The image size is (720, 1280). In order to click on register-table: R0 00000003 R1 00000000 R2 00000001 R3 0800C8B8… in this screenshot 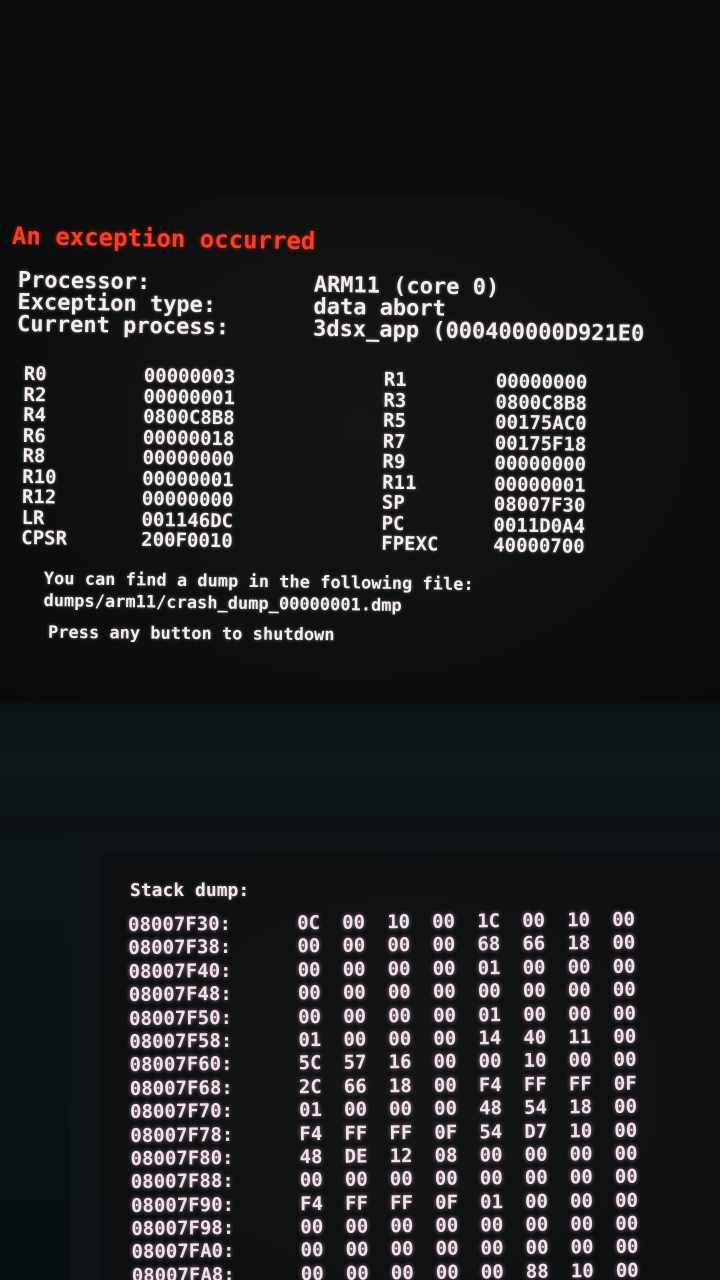, I will do `click(362, 461)`.